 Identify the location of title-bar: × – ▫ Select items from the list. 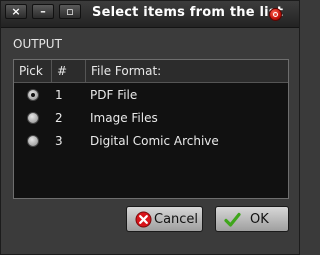
(150, 14).